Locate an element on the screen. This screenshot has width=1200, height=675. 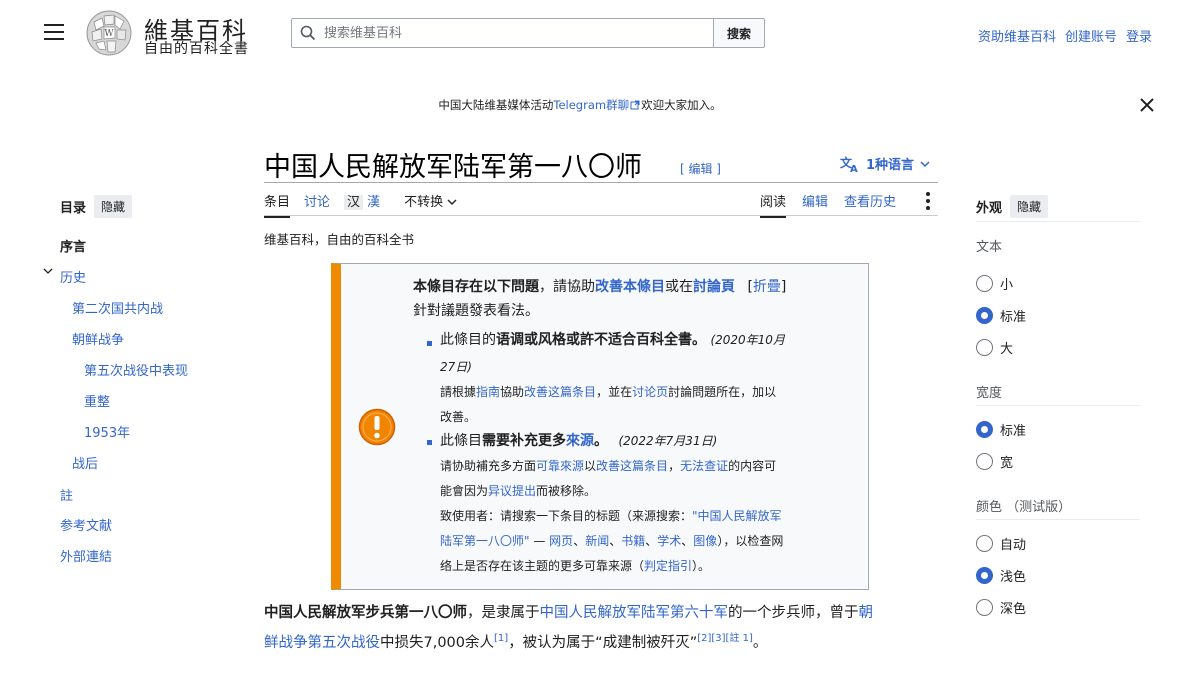
citation-link: [2][3][註 1] is located at coordinates (725, 638).